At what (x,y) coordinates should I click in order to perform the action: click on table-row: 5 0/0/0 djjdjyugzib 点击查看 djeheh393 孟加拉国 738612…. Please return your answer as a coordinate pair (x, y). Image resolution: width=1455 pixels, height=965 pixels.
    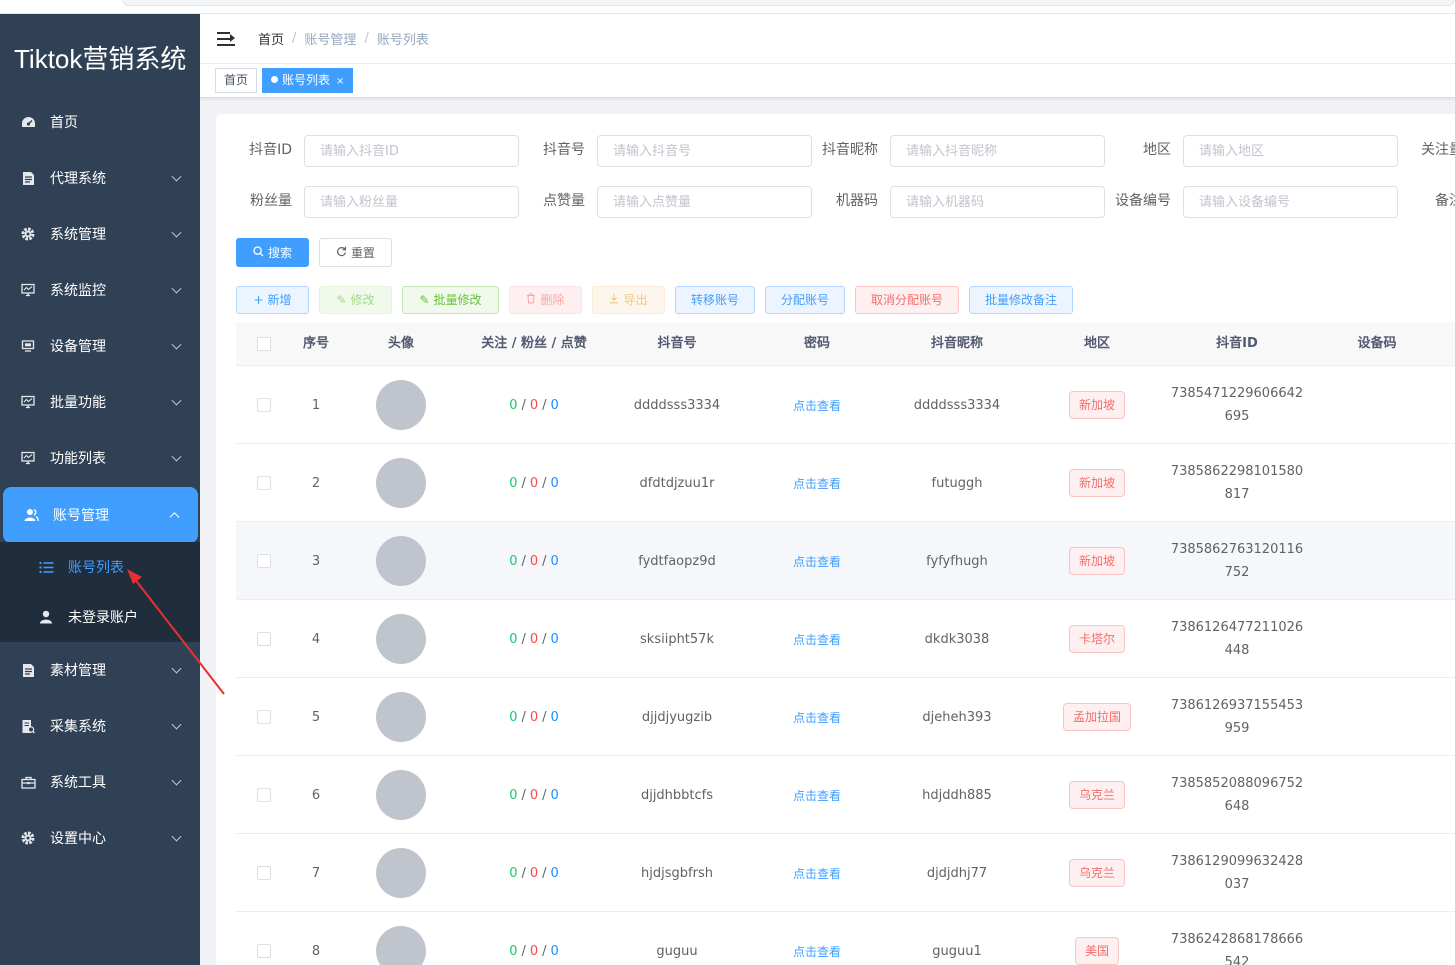
    Looking at the image, I should click on (845, 717).